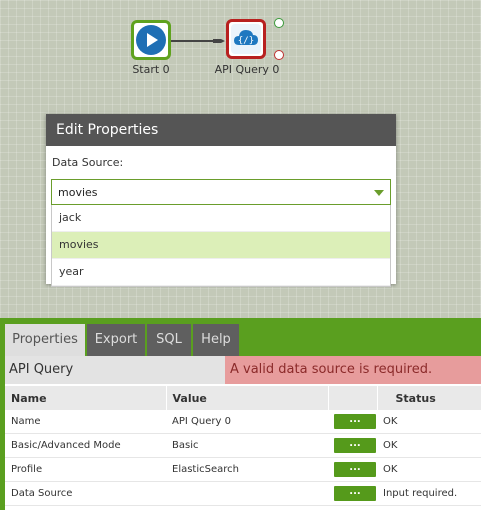 The width and height of the screenshot is (481, 510). Describe the element at coordinates (247, 493) in the screenshot. I see `row-value` at that location.